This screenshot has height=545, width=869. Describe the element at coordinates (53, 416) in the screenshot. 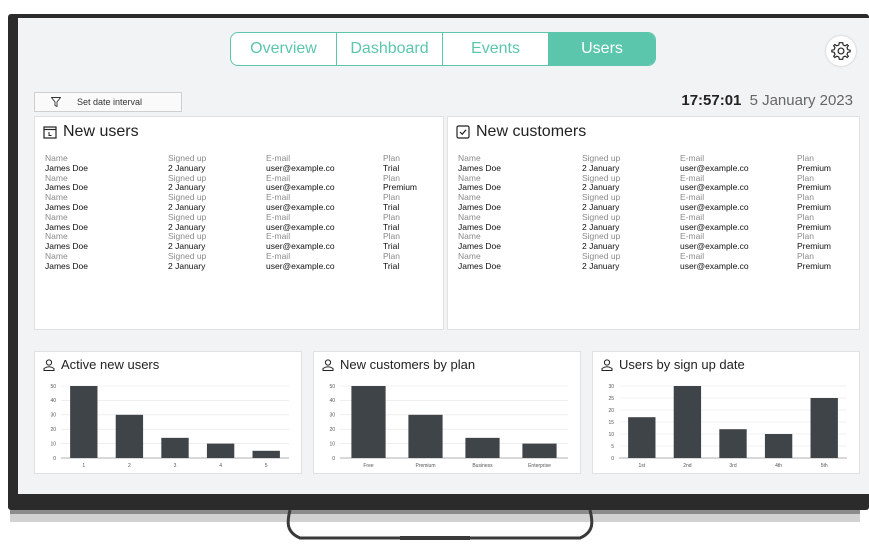

I see `y-tick-label: 30` at that location.